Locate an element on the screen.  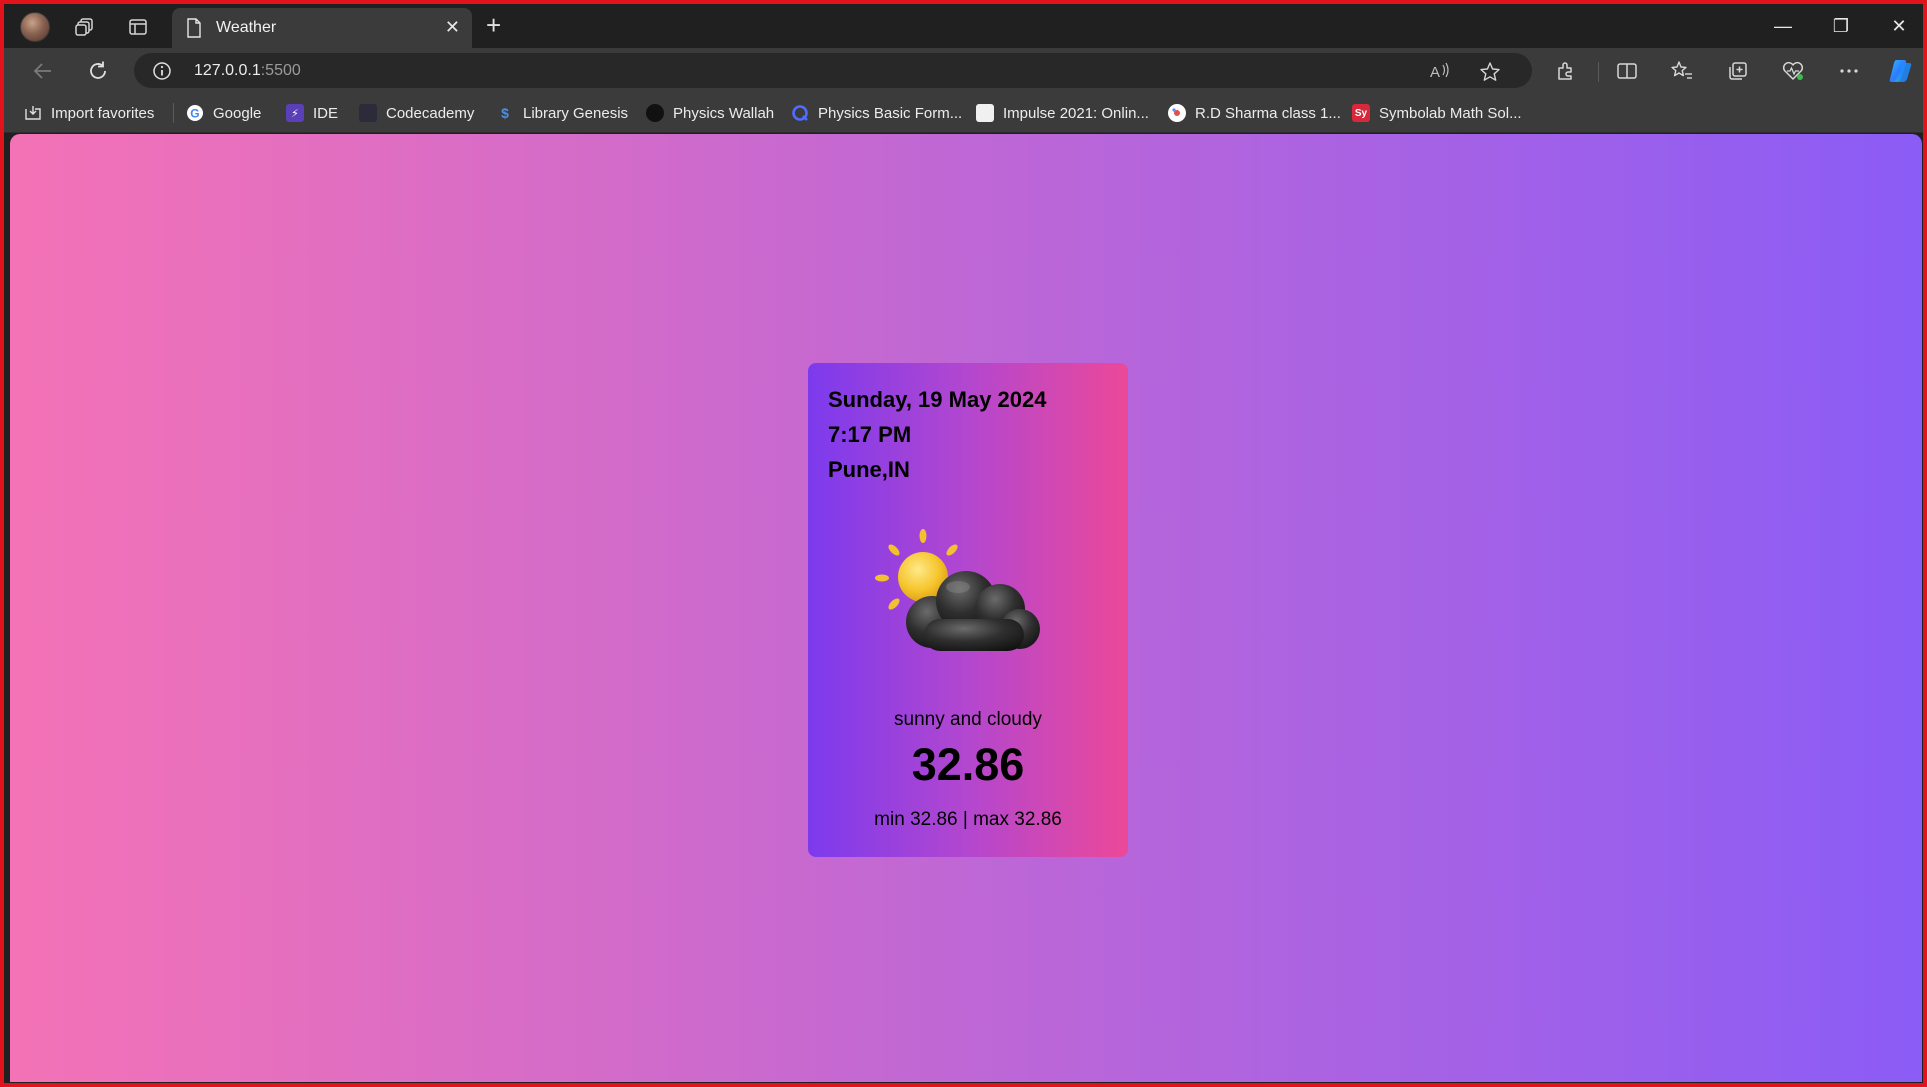
bookmark-label: Physics Wallah is located at coordinates (724, 113).